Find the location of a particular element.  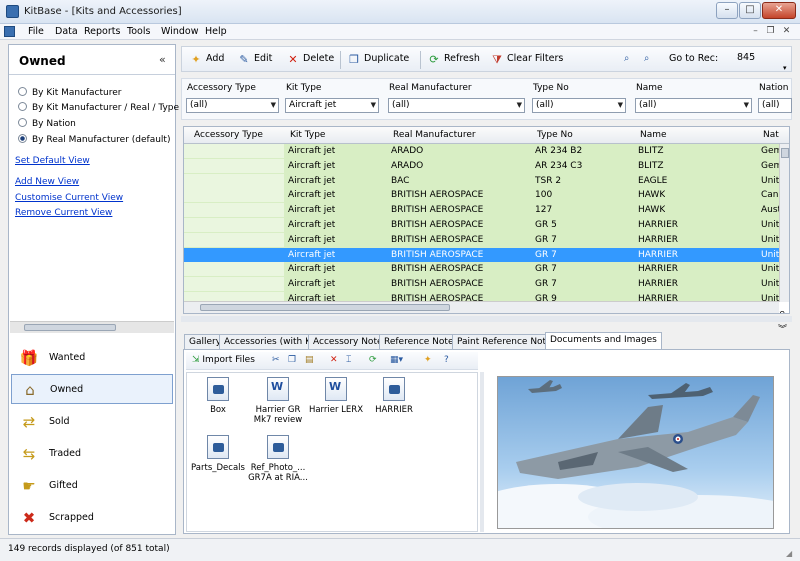

image-file-icon is located at coordinates (394, 389).